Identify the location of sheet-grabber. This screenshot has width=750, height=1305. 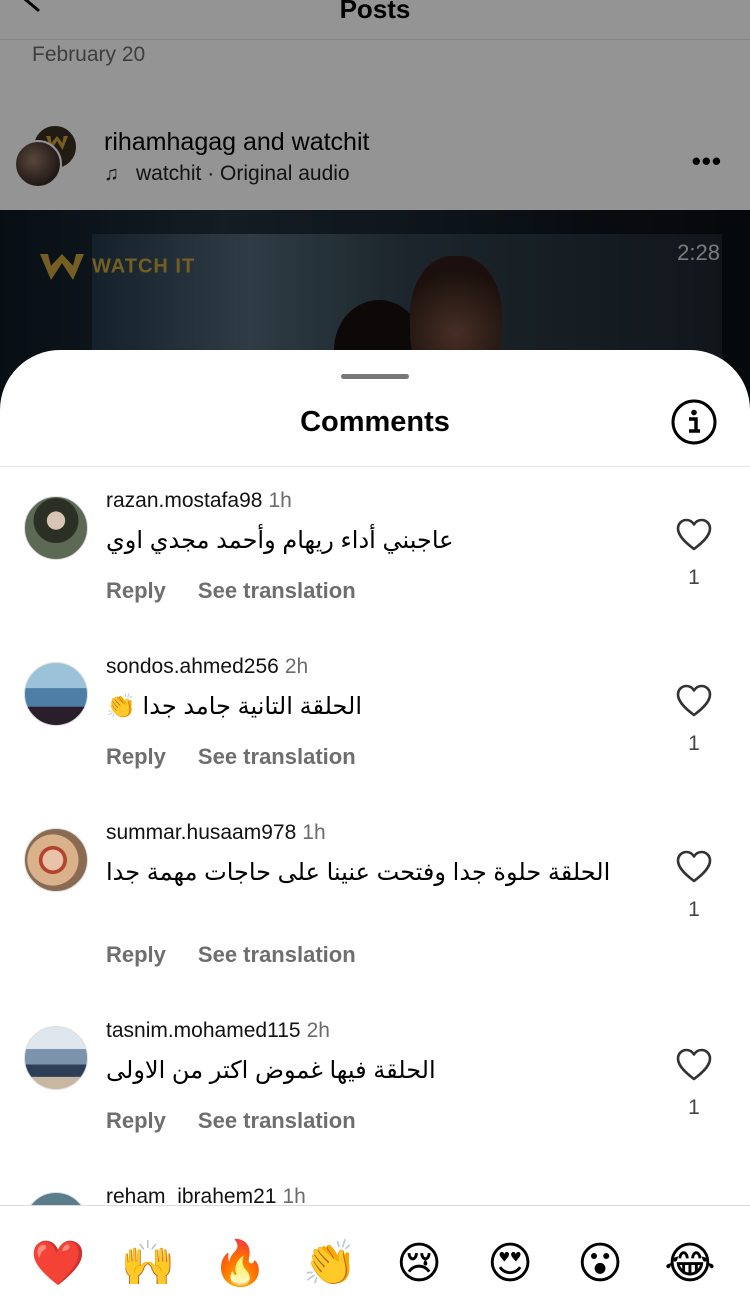
(375, 376).